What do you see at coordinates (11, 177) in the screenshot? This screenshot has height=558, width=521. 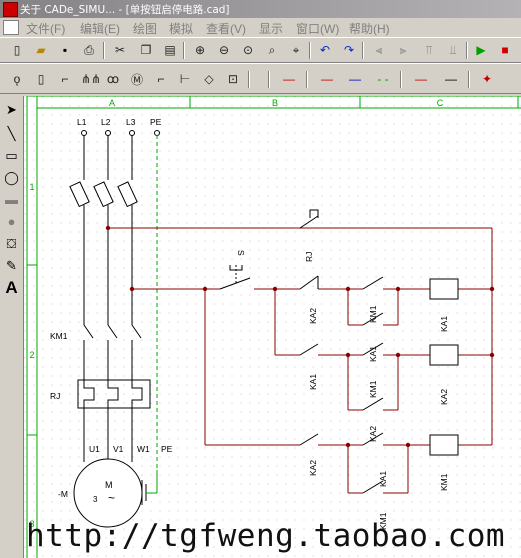 I see `ellipse-tool-icon: ◯` at bounding box center [11, 177].